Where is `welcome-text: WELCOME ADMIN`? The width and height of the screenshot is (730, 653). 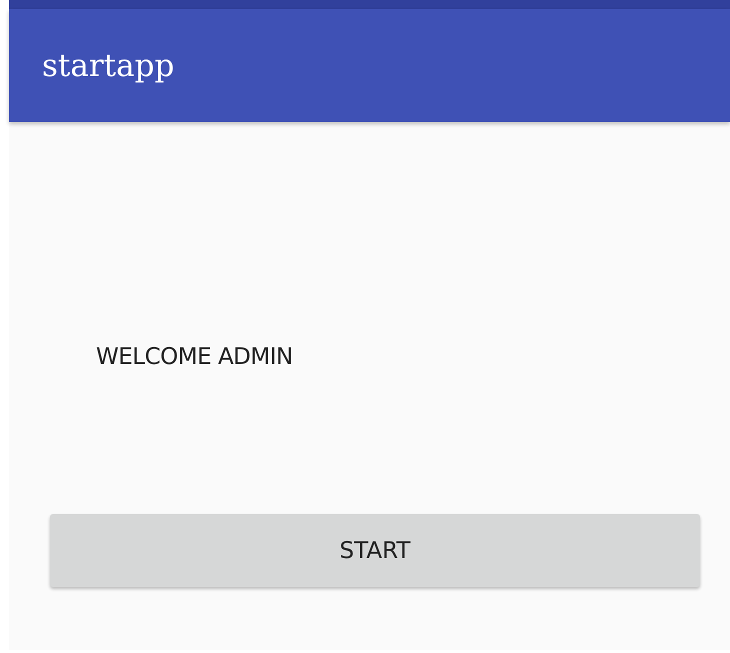 welcome-text: WELCOME ADMIN is located at coordinates (194, 357).